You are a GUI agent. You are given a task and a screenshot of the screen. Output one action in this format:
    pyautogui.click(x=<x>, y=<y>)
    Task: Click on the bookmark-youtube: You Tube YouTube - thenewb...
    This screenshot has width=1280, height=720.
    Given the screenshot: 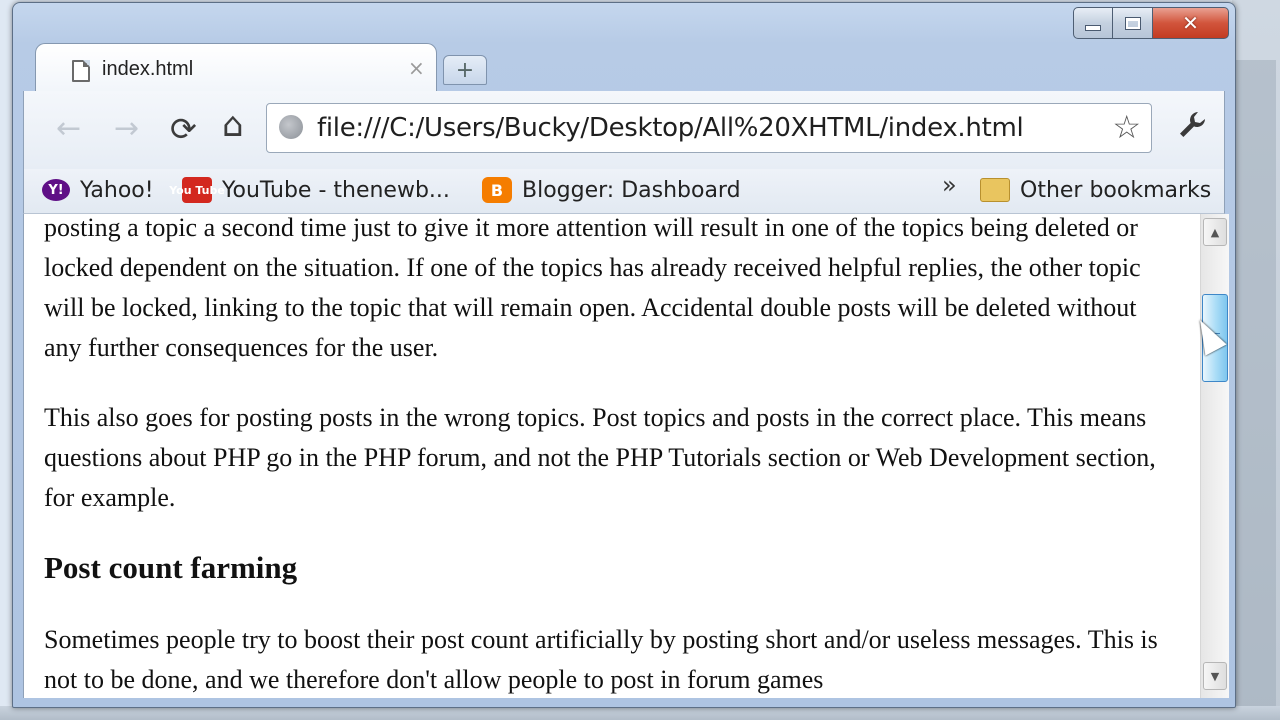 What is the action you would take?
    pyautogui.click(x=309, y=190)
    